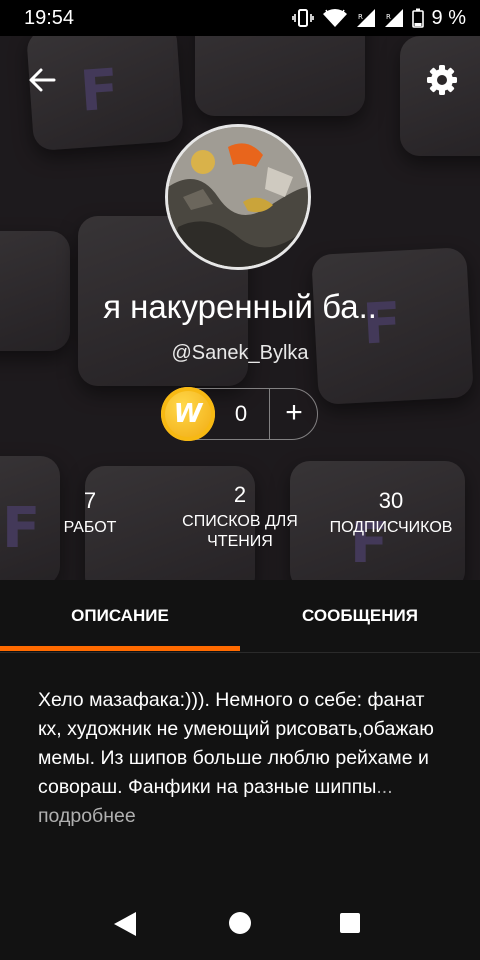 This screenshot has height=960, width=480. Describe the element at coordinates (90, 500) in the screenshot. I see `stat-works-value: 7` at that location.